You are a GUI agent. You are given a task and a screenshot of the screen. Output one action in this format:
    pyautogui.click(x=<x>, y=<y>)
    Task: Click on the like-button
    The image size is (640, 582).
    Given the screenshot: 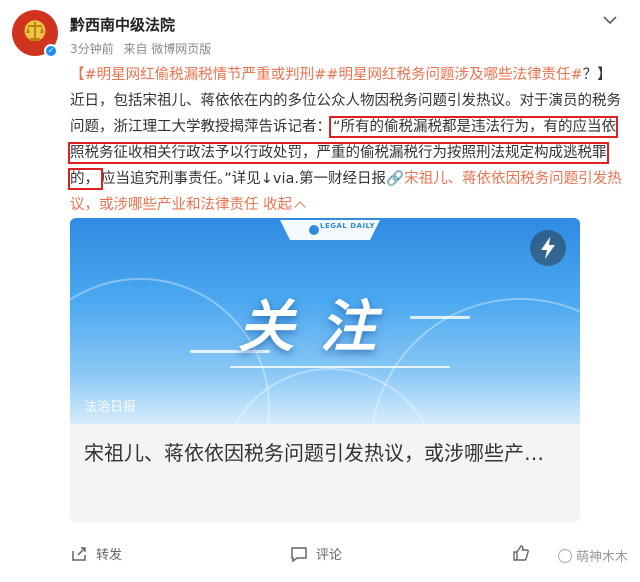 What is the action you would take?
    pyautogui.click(x=525, y=553)
    